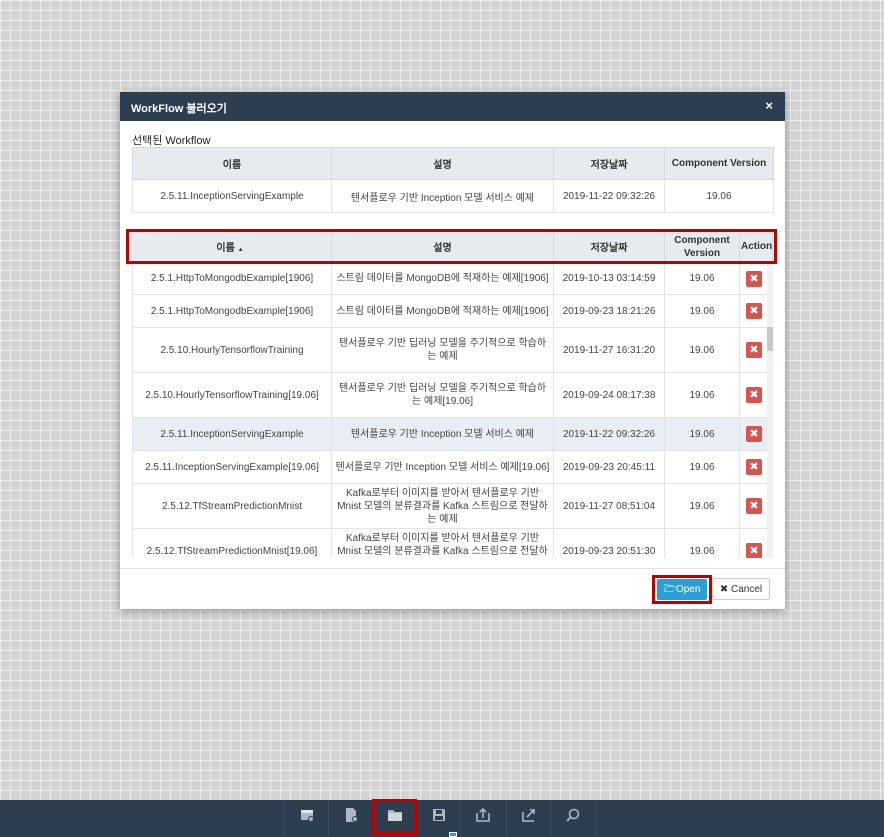  I want to click on cell-date: 2019-09-23 20:45:11, so click(609, 467).